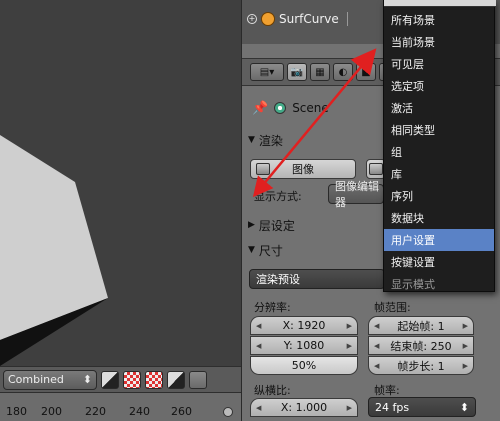  What do you see at coordinates (317, 279) in the screenshot?
I see `render-preset-select: 渲染预设` at bounding box center [317, 279].